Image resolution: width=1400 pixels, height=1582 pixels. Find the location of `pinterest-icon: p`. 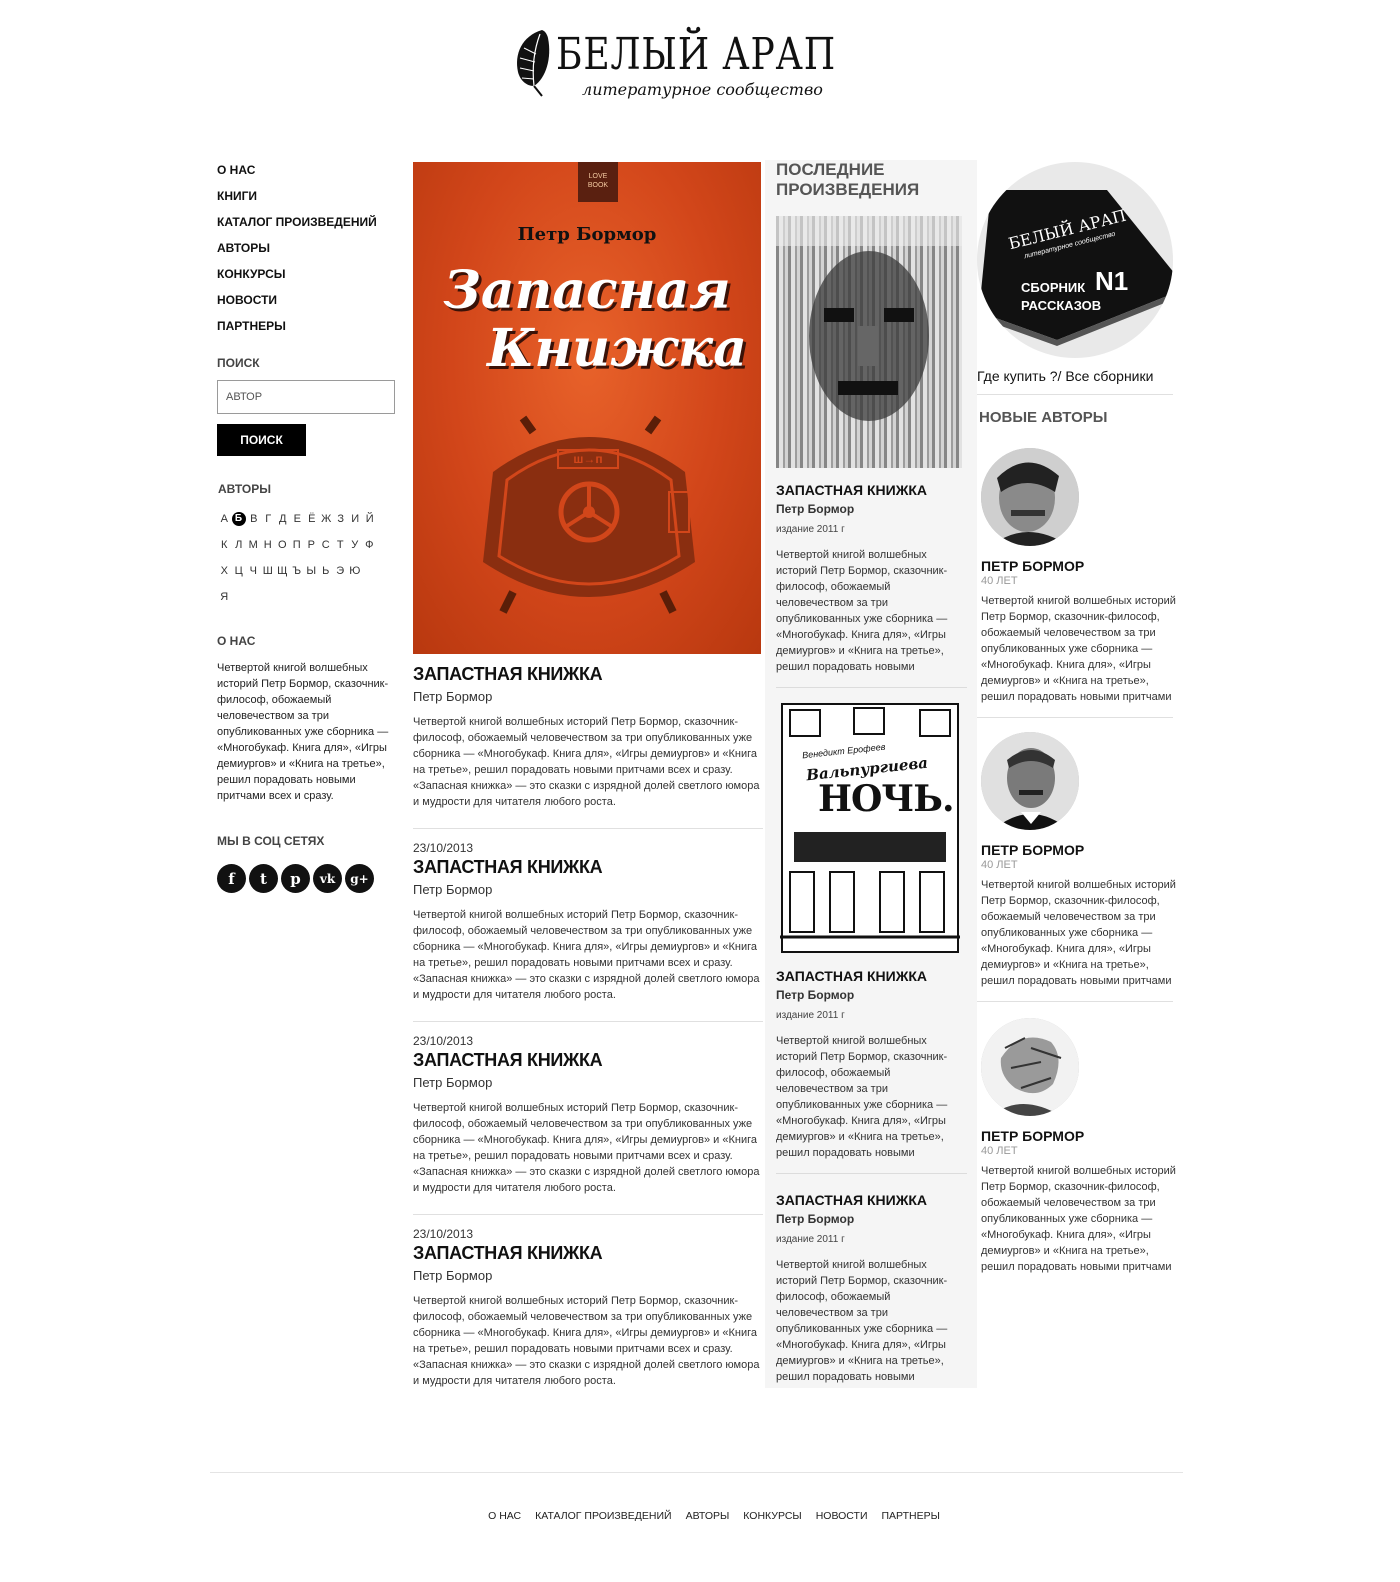

pinterest-icon: p is located at coordinates (295, 878).